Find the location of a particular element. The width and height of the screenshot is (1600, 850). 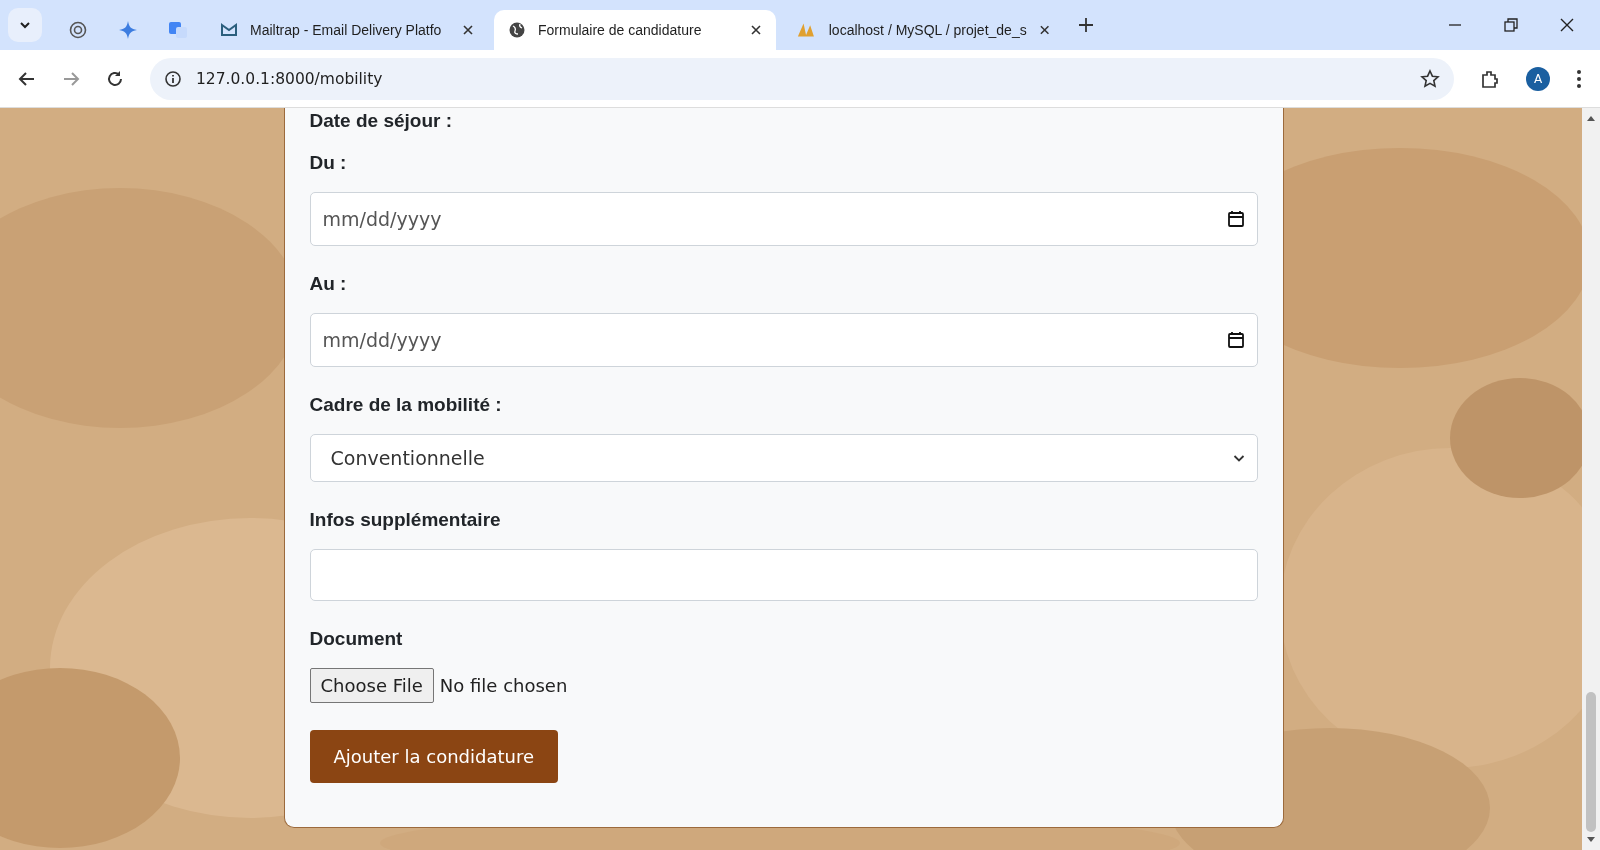

forward-icon is located at coordinates (71, 78).